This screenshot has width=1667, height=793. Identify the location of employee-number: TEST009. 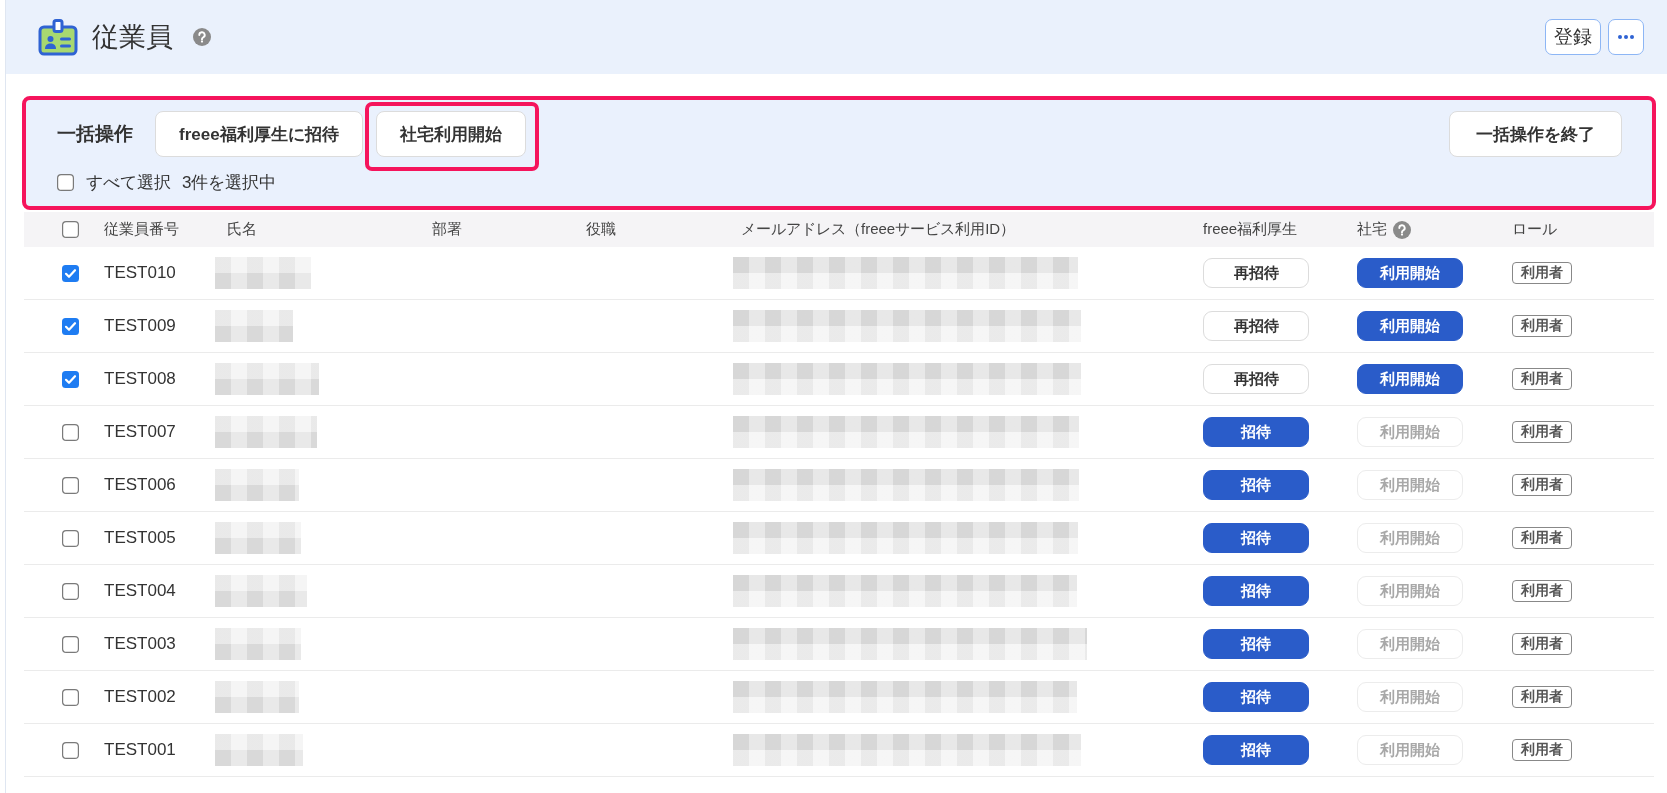
(140, 326).